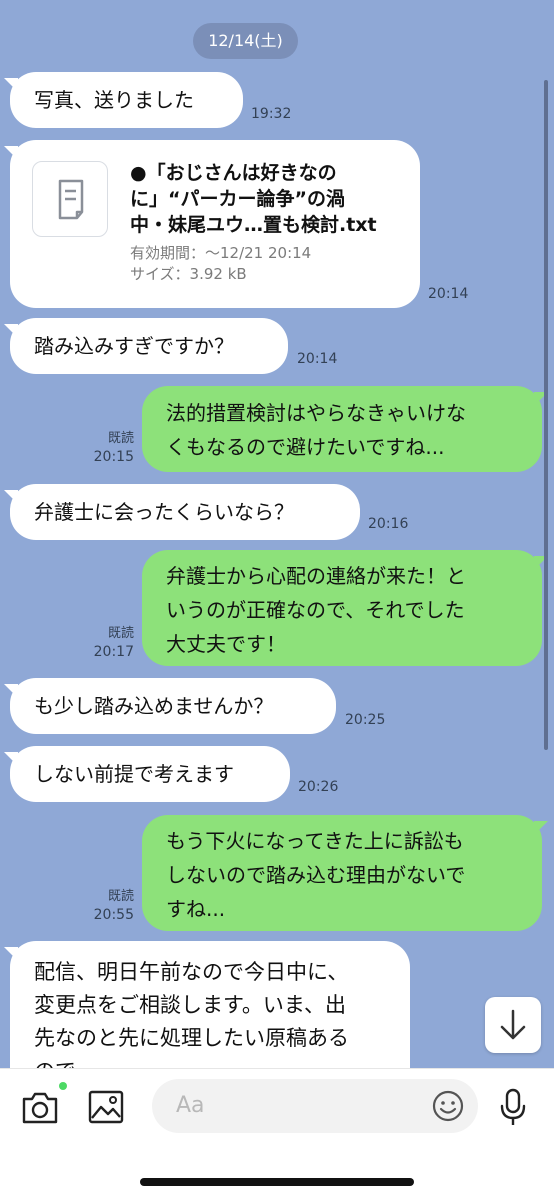 This screenshot has height=1200, width=554. I want to click on scroll-to-bottom-button, so click(513, 1025).